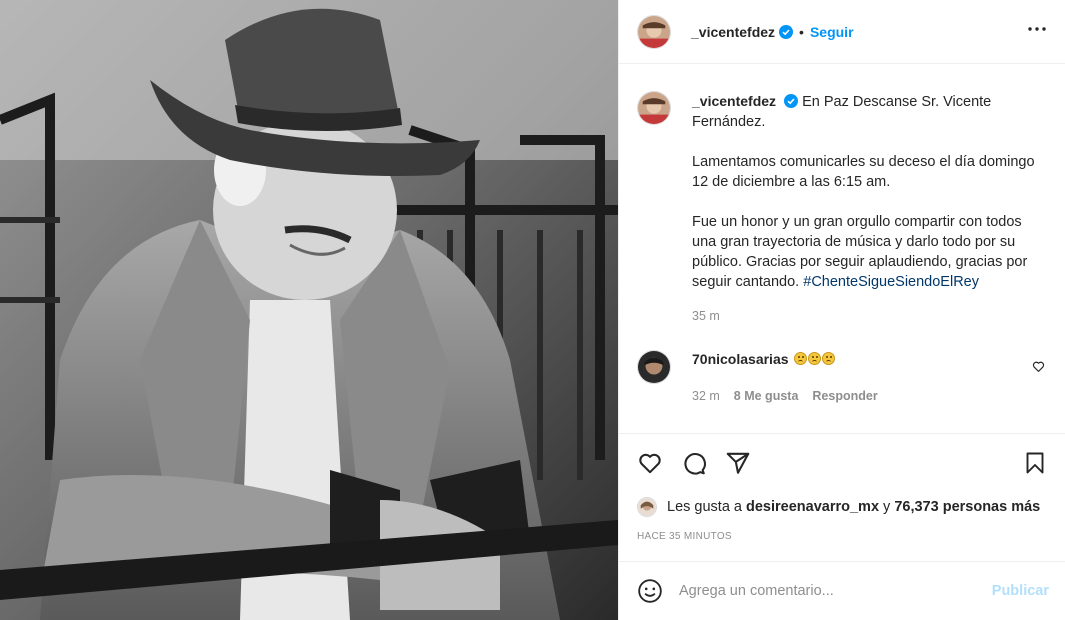 The width and height of the screenshot is (1065, 620). What do you see at coordinates (967, 507) in the screenshot?
I see `likes-count: 76,373 personas más` at bounding box center [967, 507].